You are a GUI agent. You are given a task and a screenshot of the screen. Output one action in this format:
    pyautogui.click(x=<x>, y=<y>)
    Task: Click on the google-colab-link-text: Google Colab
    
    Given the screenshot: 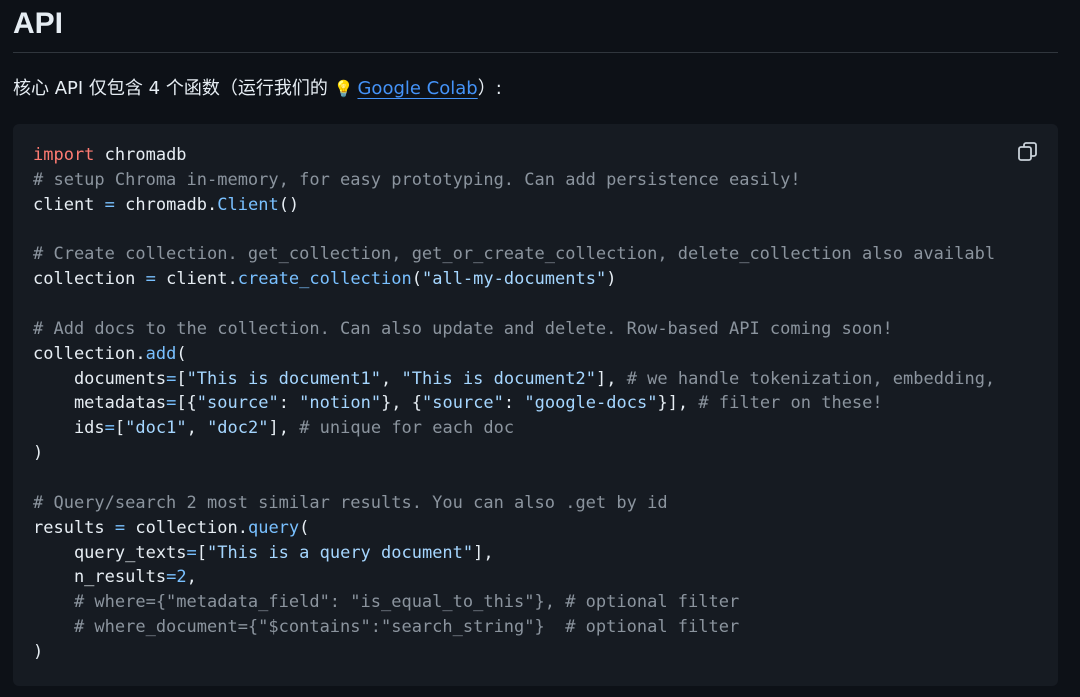 What is the action you would take?
    pyautogui.click(x=417, y=88)
    